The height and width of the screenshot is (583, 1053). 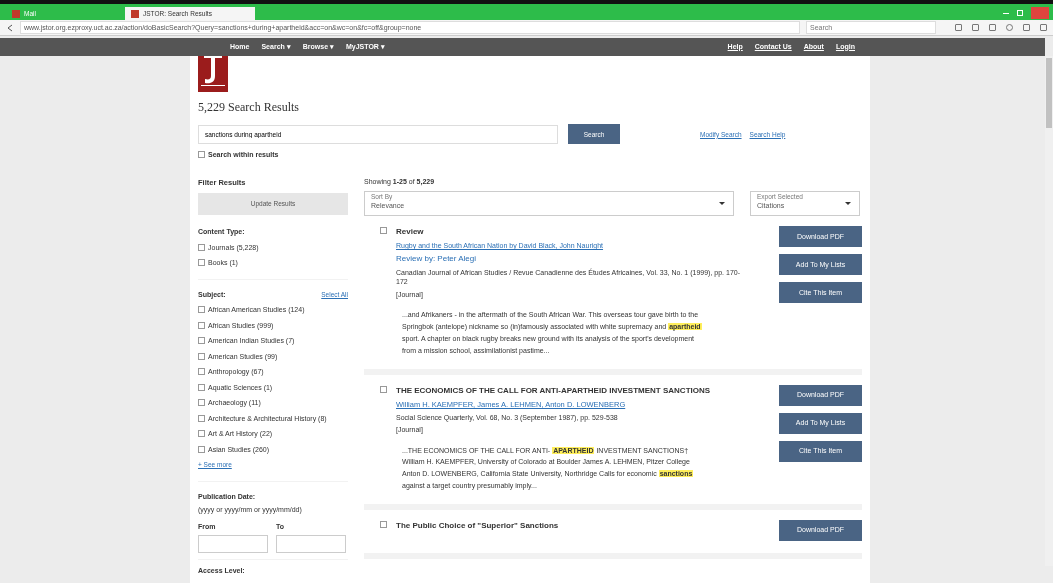 What do you see at coordinates (410, 232) in the screenshot?
I see `result-title: Review` at bounding box center [410, 232].